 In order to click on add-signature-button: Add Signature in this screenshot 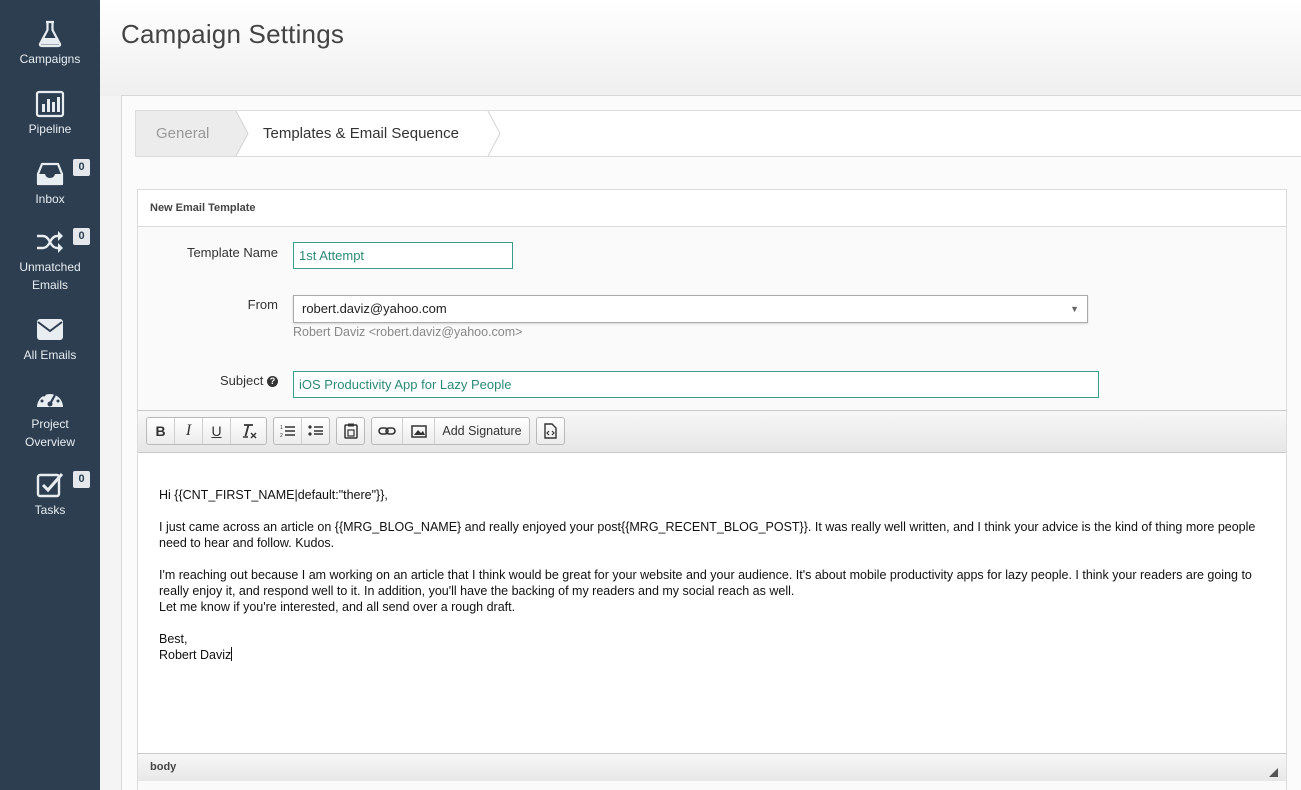, I will do `click(481, 431)`.